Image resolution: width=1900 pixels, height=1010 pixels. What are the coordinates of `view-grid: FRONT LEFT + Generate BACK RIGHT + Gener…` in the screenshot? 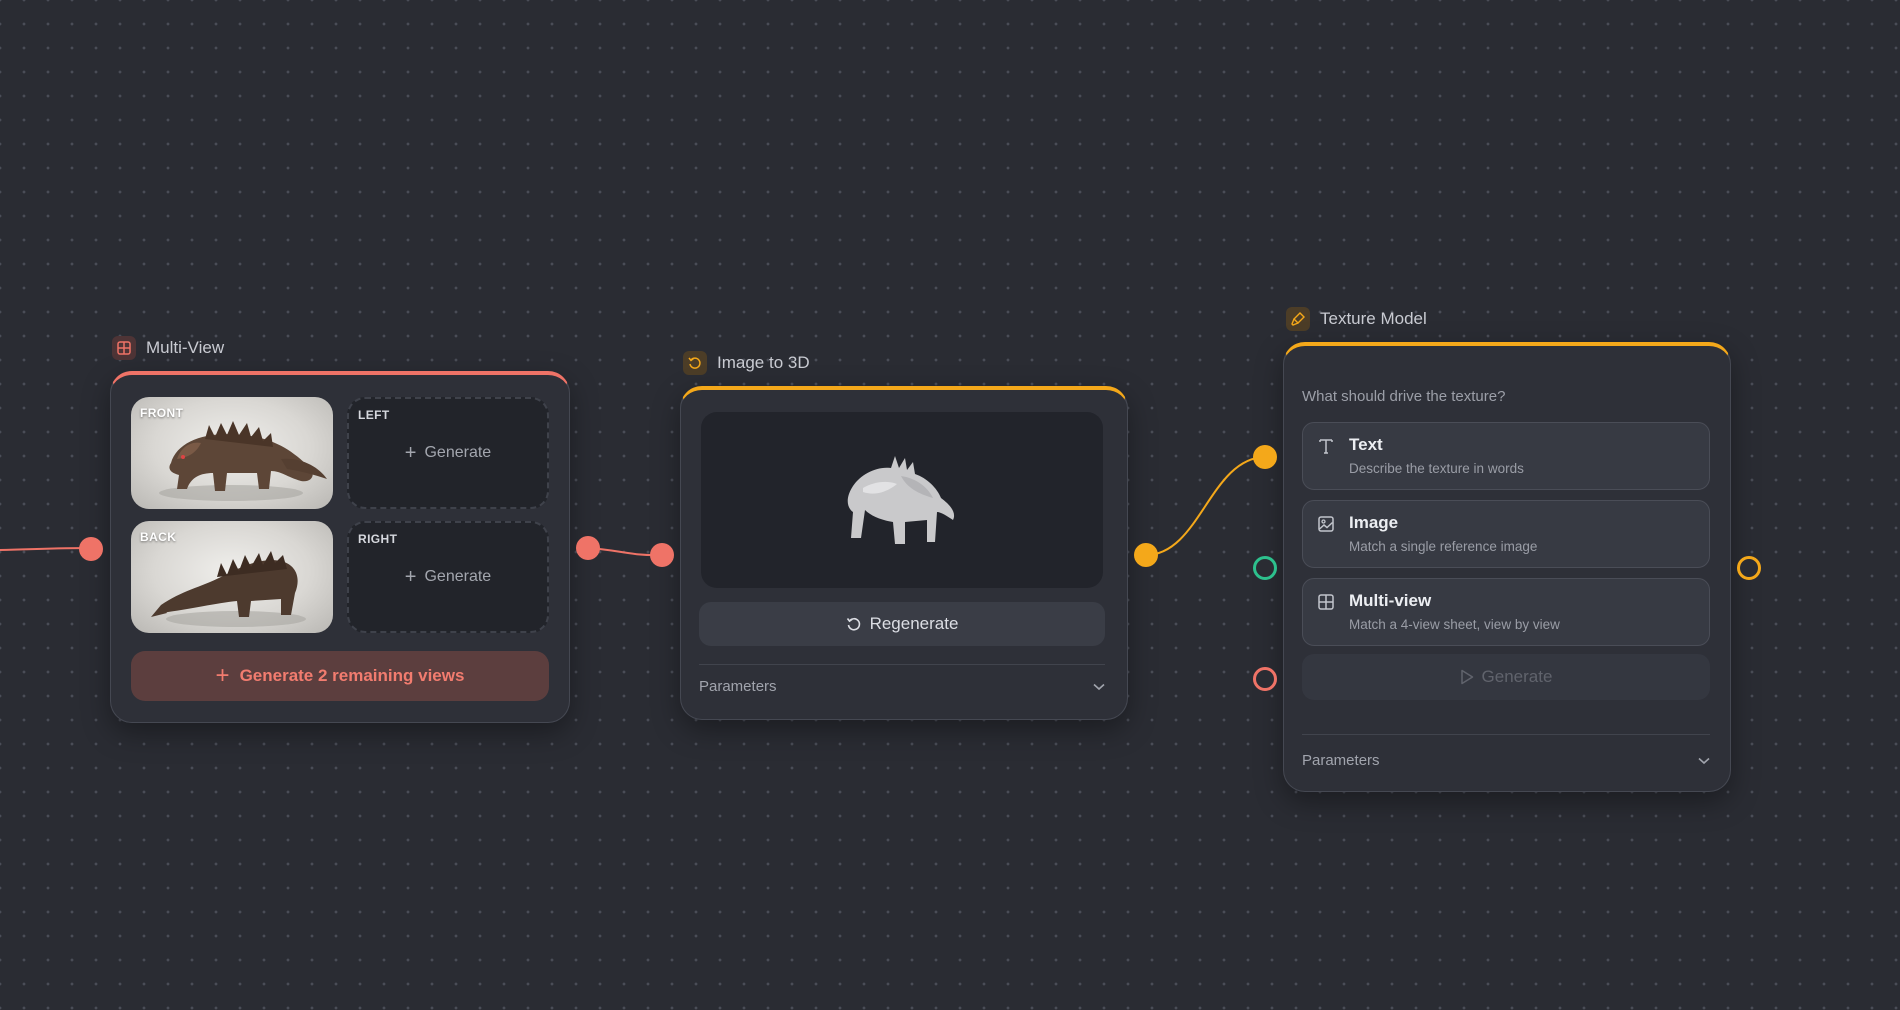 It's located at (340, 515).